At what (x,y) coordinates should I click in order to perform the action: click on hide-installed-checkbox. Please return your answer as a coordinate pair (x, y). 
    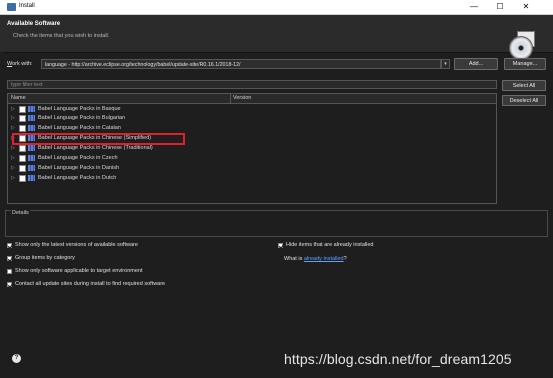
    Looking at the image, I should click on (280, 245).